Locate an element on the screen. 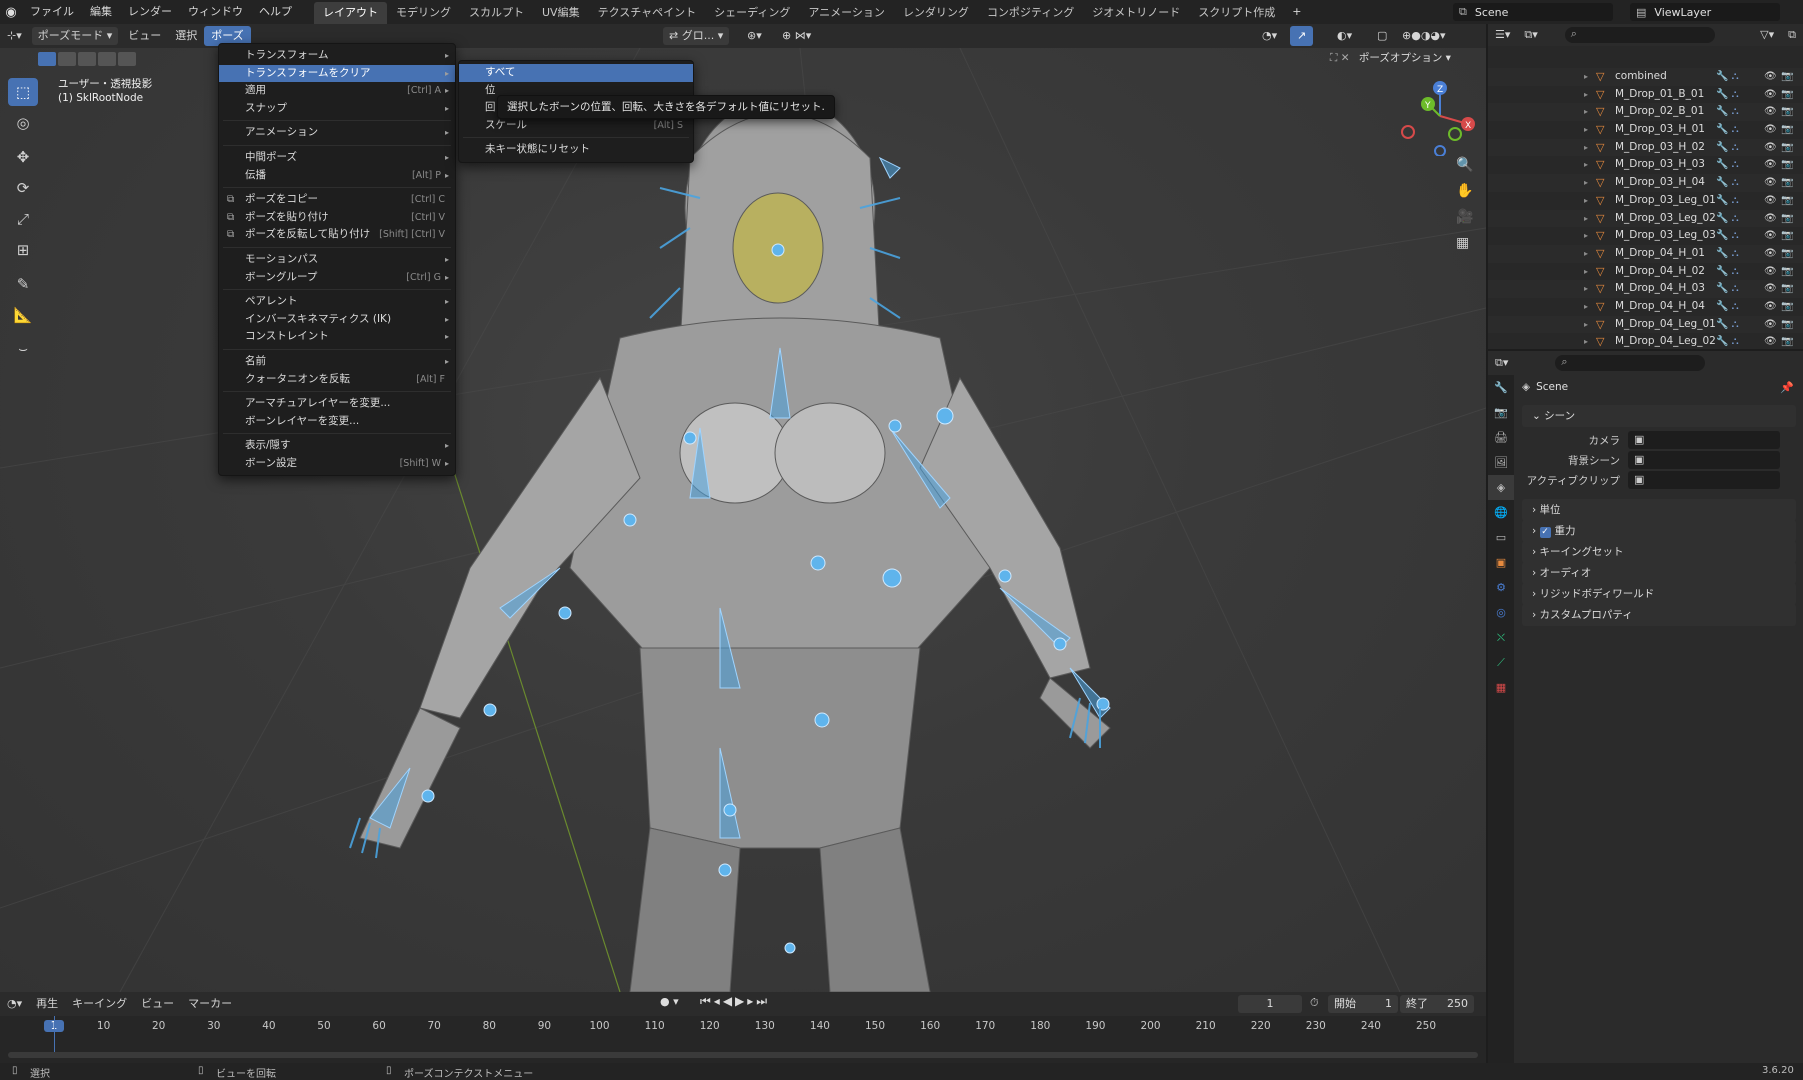  panel-header: › カスタムプロパティ is located at coordinates (1659, 615).